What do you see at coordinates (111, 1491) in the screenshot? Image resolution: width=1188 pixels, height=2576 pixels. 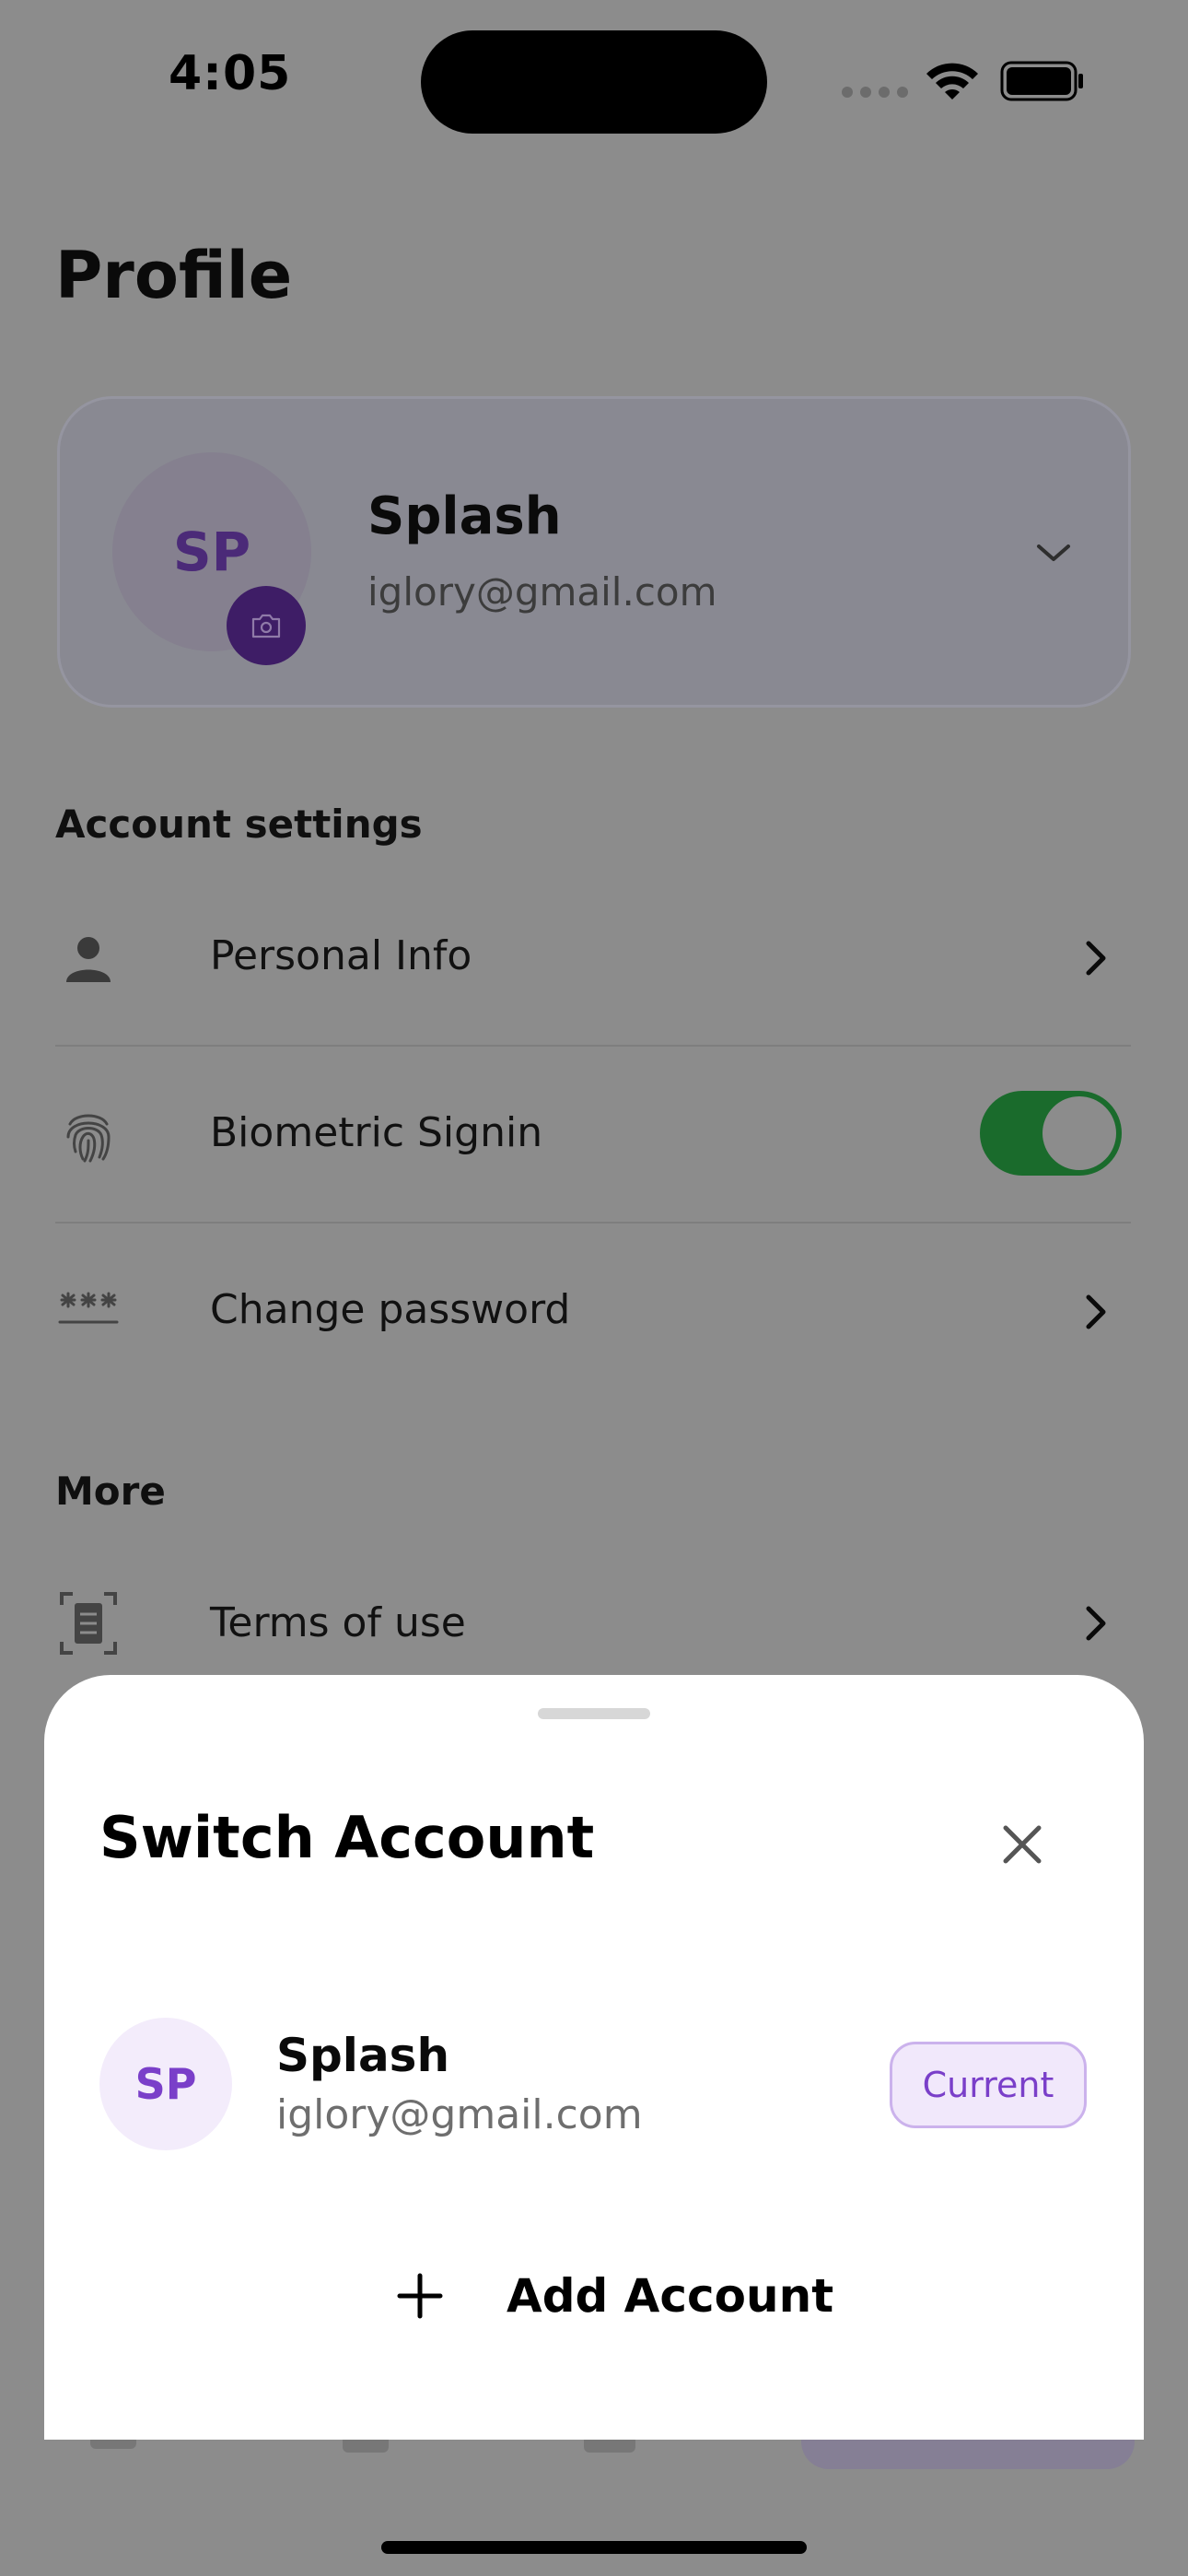 I see `section-heading-more: More` at bounding box center [111, 1491].